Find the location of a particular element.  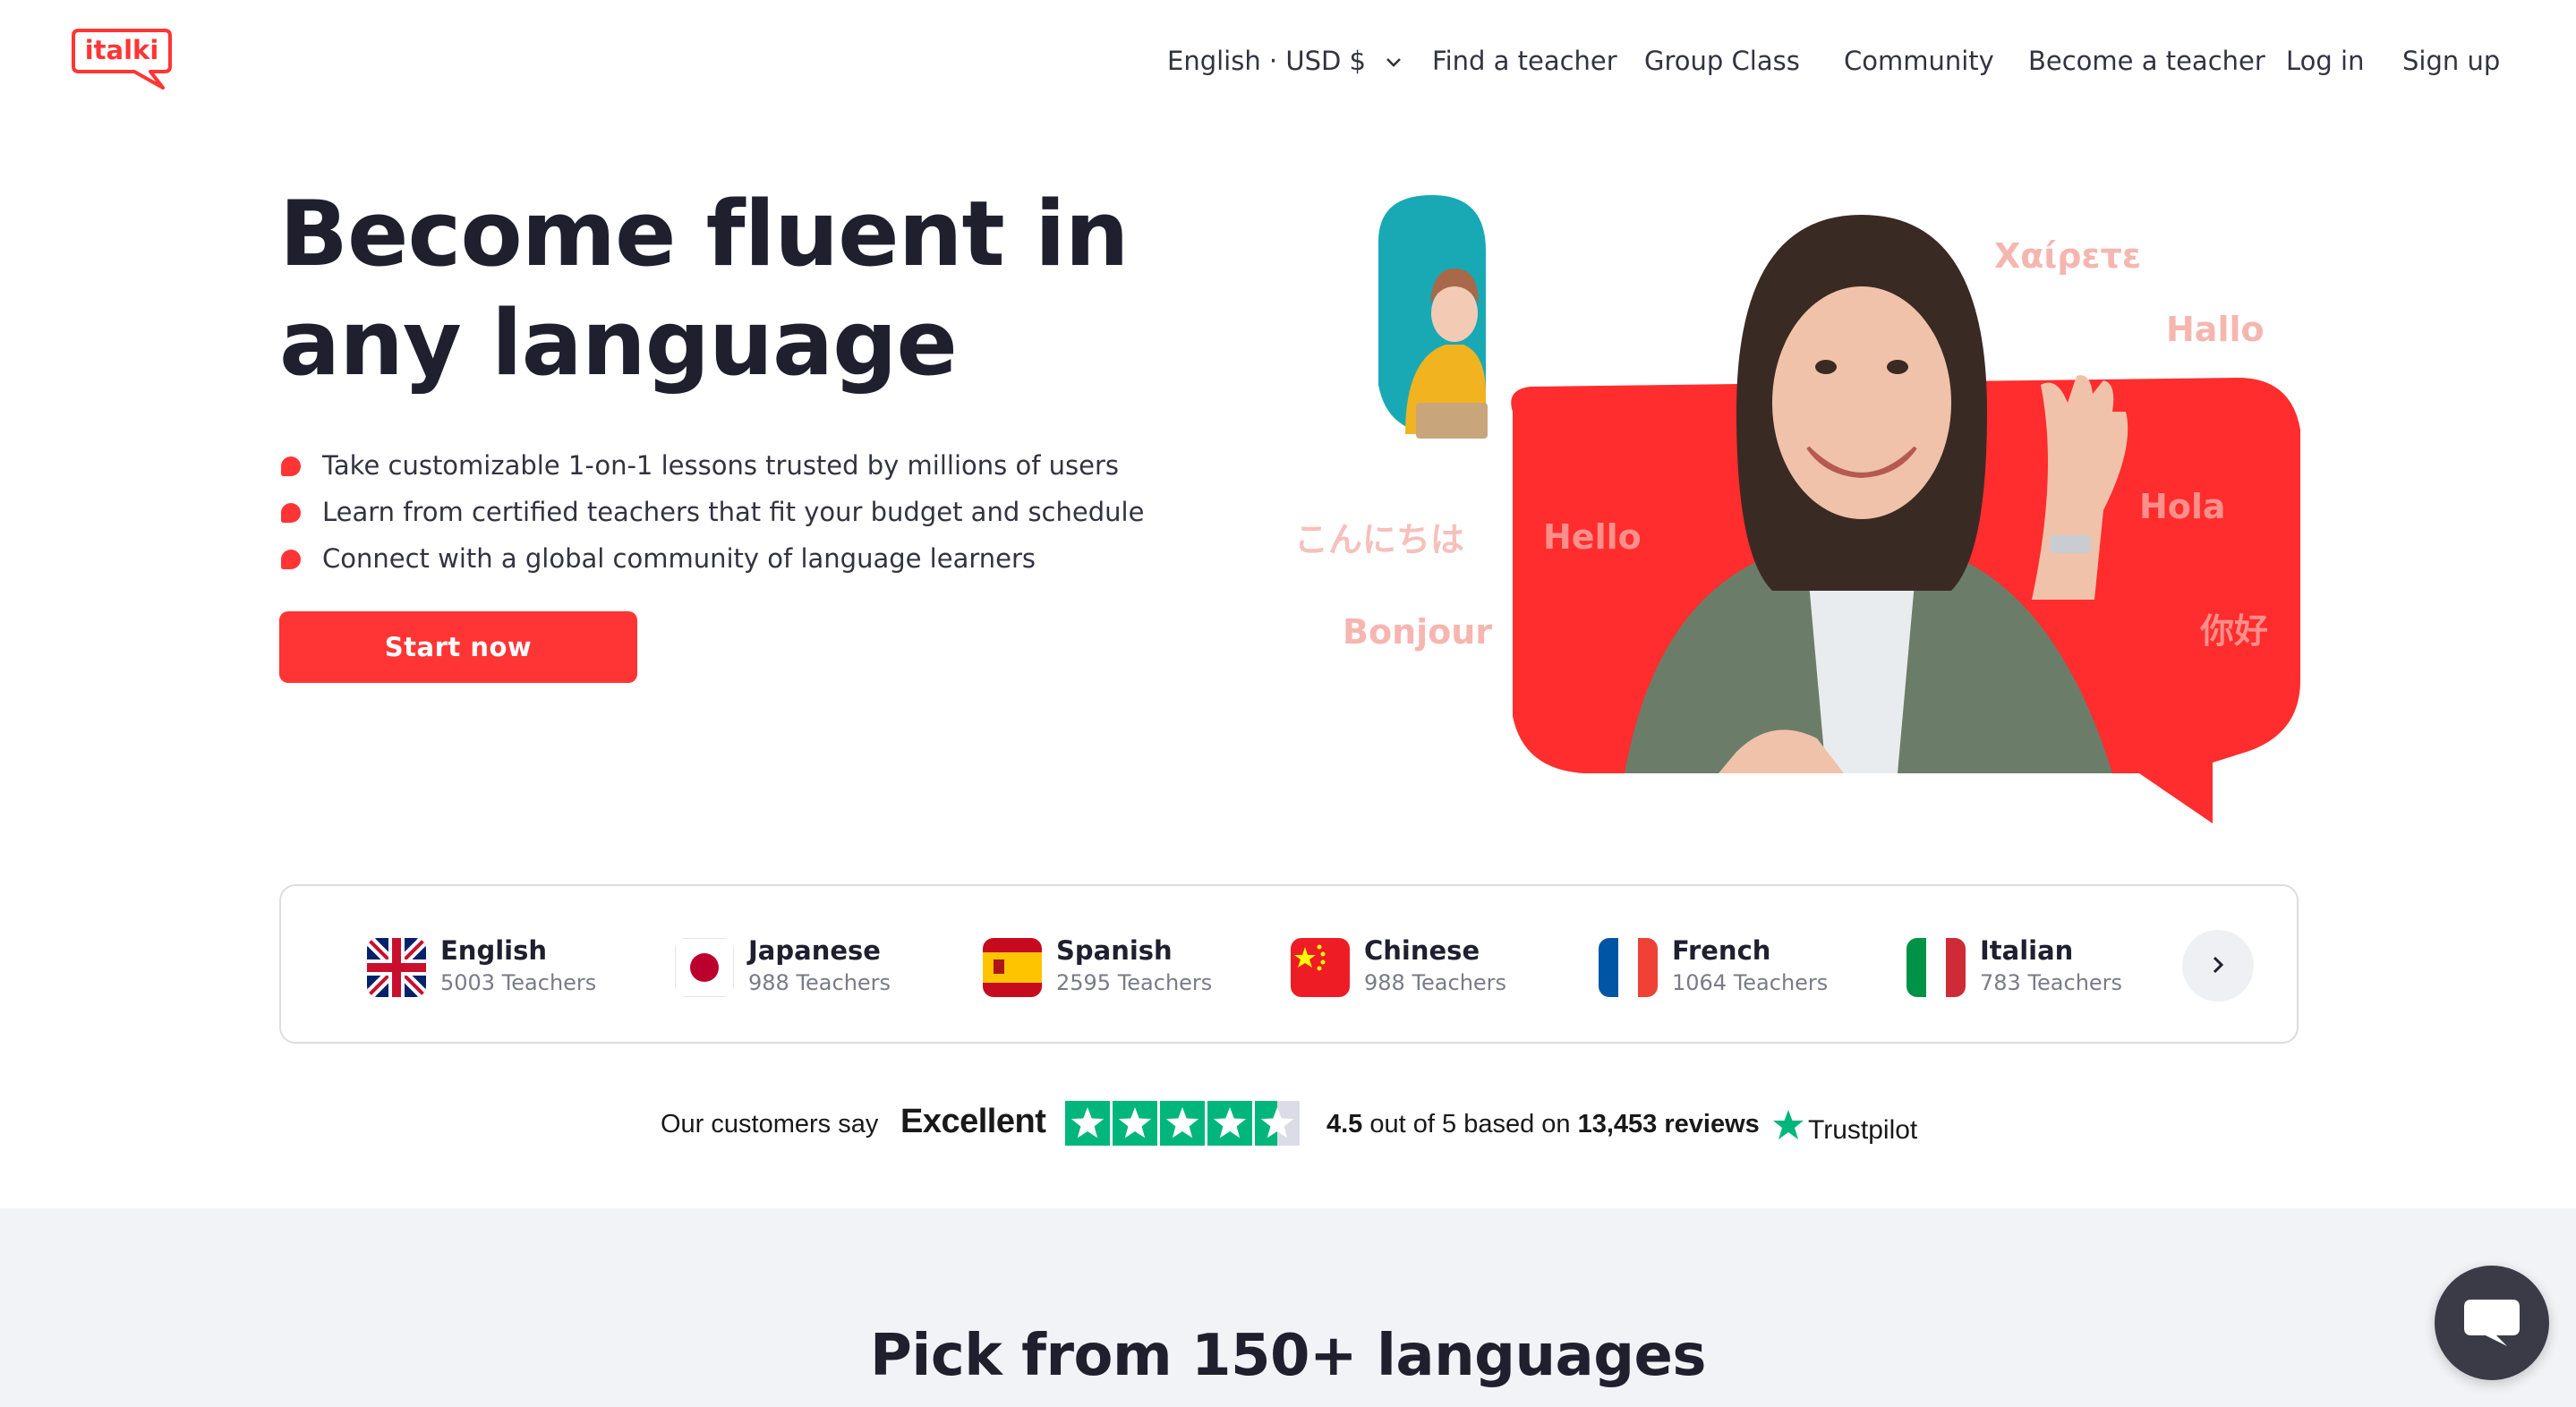

nav-log-in: Log in is located at coordinates (2325, 61).